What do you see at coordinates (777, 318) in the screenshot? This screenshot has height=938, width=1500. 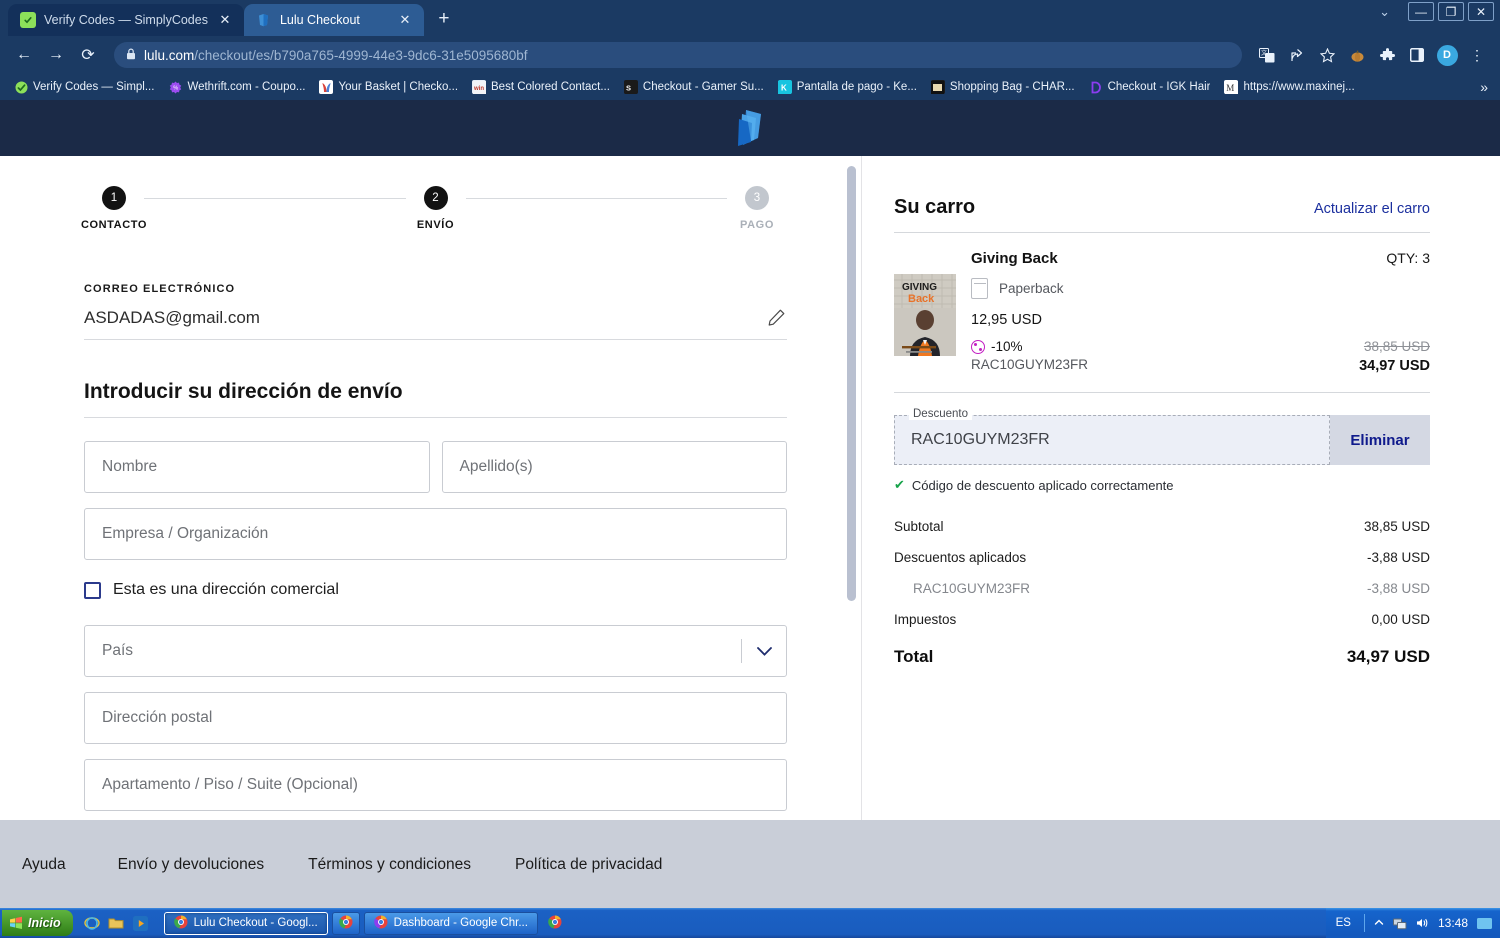 I see `pencil-icon` at bounding box center [777, 318].